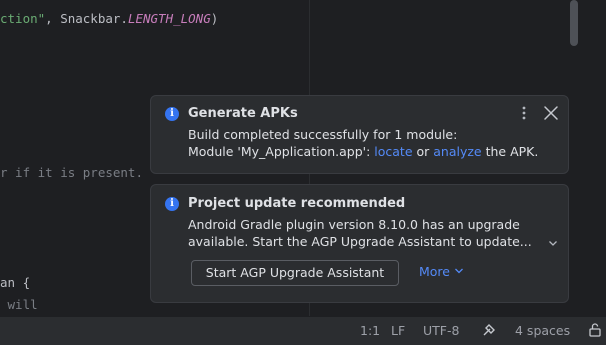  I want to click on chevron-down-icon, so click(459, 271).